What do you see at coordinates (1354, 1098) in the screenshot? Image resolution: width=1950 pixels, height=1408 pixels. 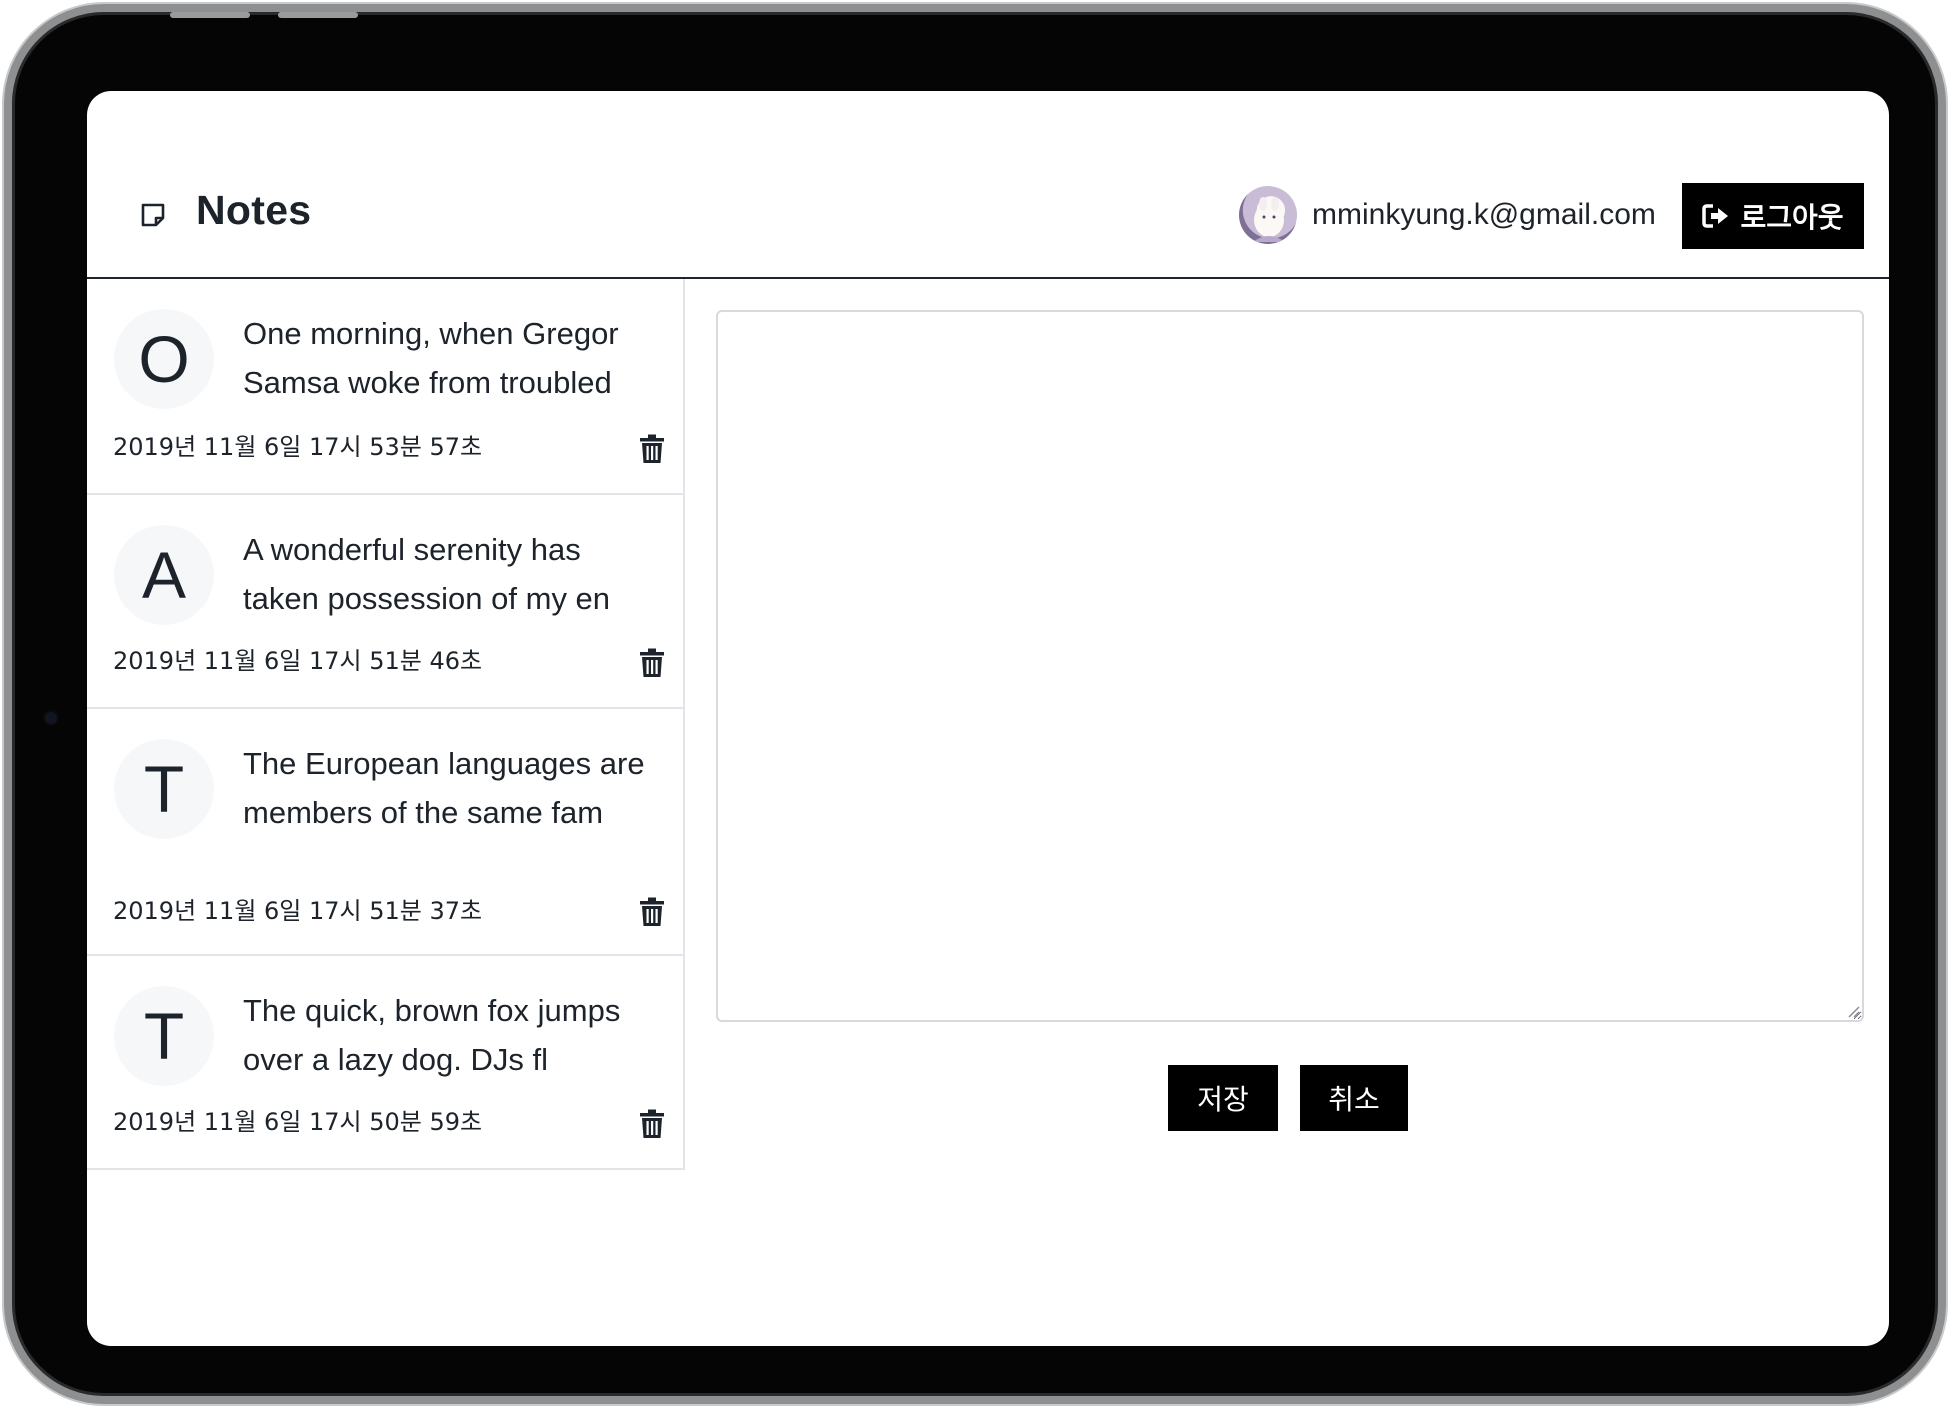 I see `cancel-button: 취소` at bounding box center [1354, 1098].